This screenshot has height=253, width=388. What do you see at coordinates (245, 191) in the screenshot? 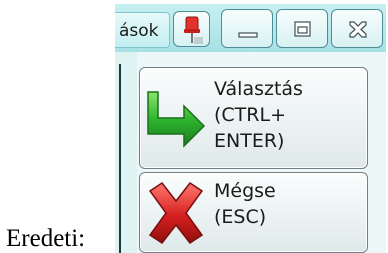
I see `cancel-label-line-1: Mégse` at bounding box center [245, 191].